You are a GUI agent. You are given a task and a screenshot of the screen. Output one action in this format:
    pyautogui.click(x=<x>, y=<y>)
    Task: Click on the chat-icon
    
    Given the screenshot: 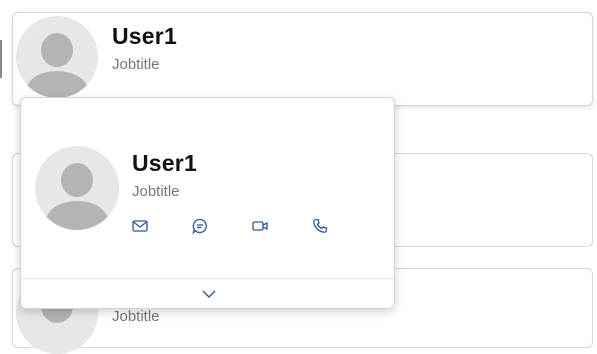 What is the action you would take?
    pyautogui.click(x=199, y=226)
    